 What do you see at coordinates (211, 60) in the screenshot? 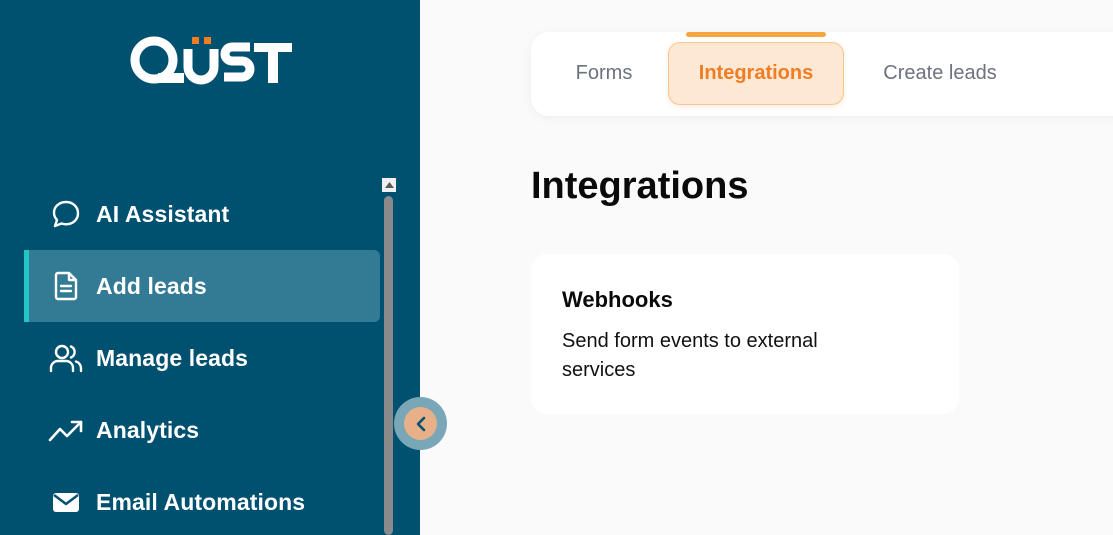
I see `qust-logo` at bounding box center [211, 60].